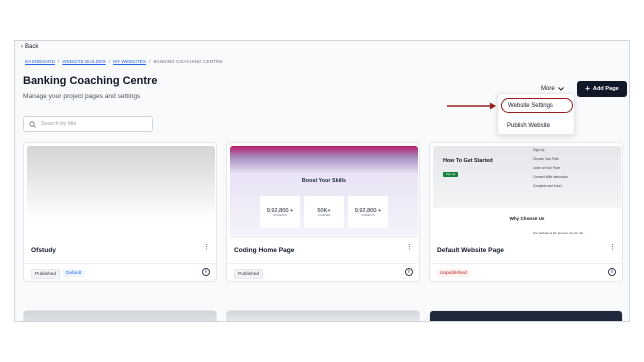 The image size is (644, 362). Describe the element at coordinates (83, 61) in the screenshot. I see `breadcrumb-website-builder: WEBSITE BUILDER` at that location.